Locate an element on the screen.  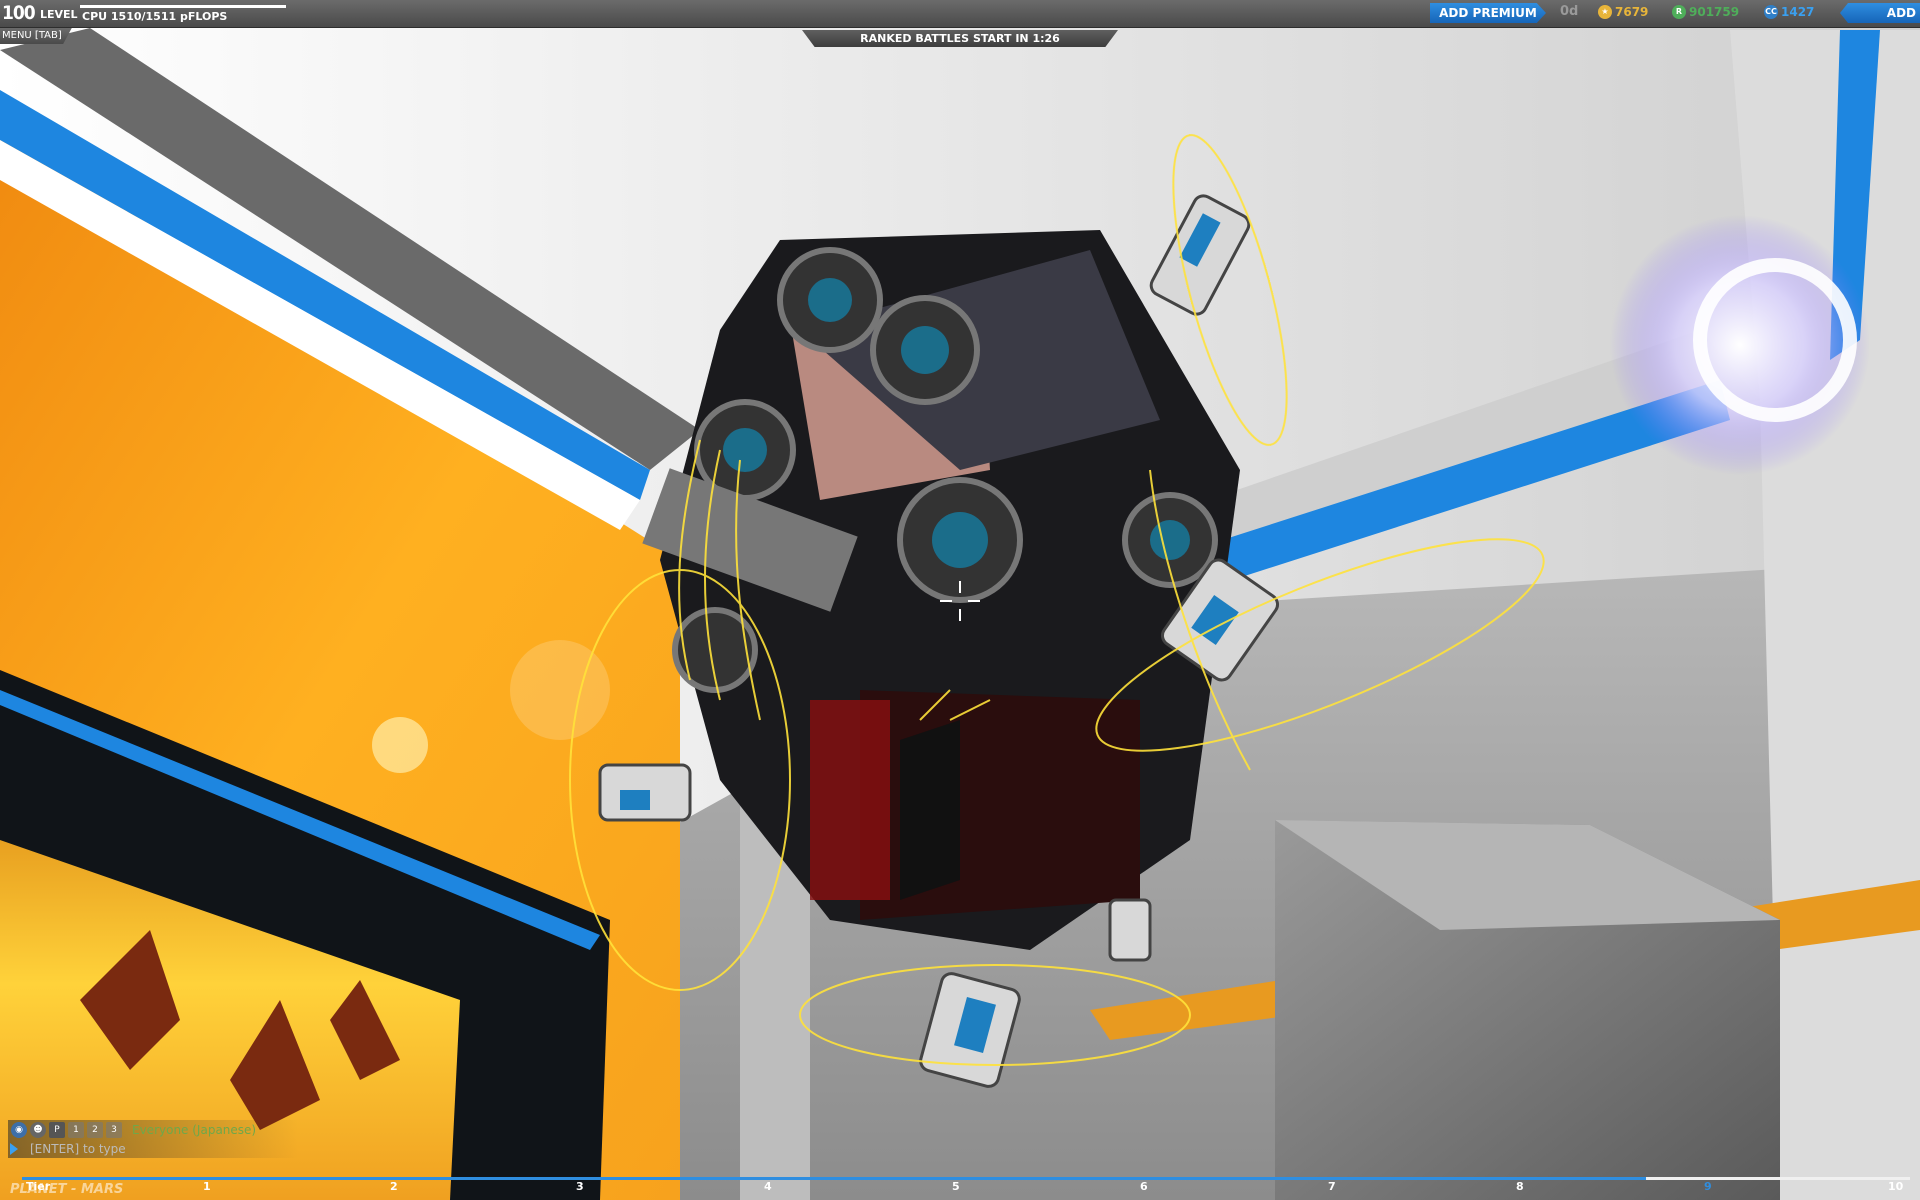
chat-tab-3: 3 is located at coordinates (114, 1130).